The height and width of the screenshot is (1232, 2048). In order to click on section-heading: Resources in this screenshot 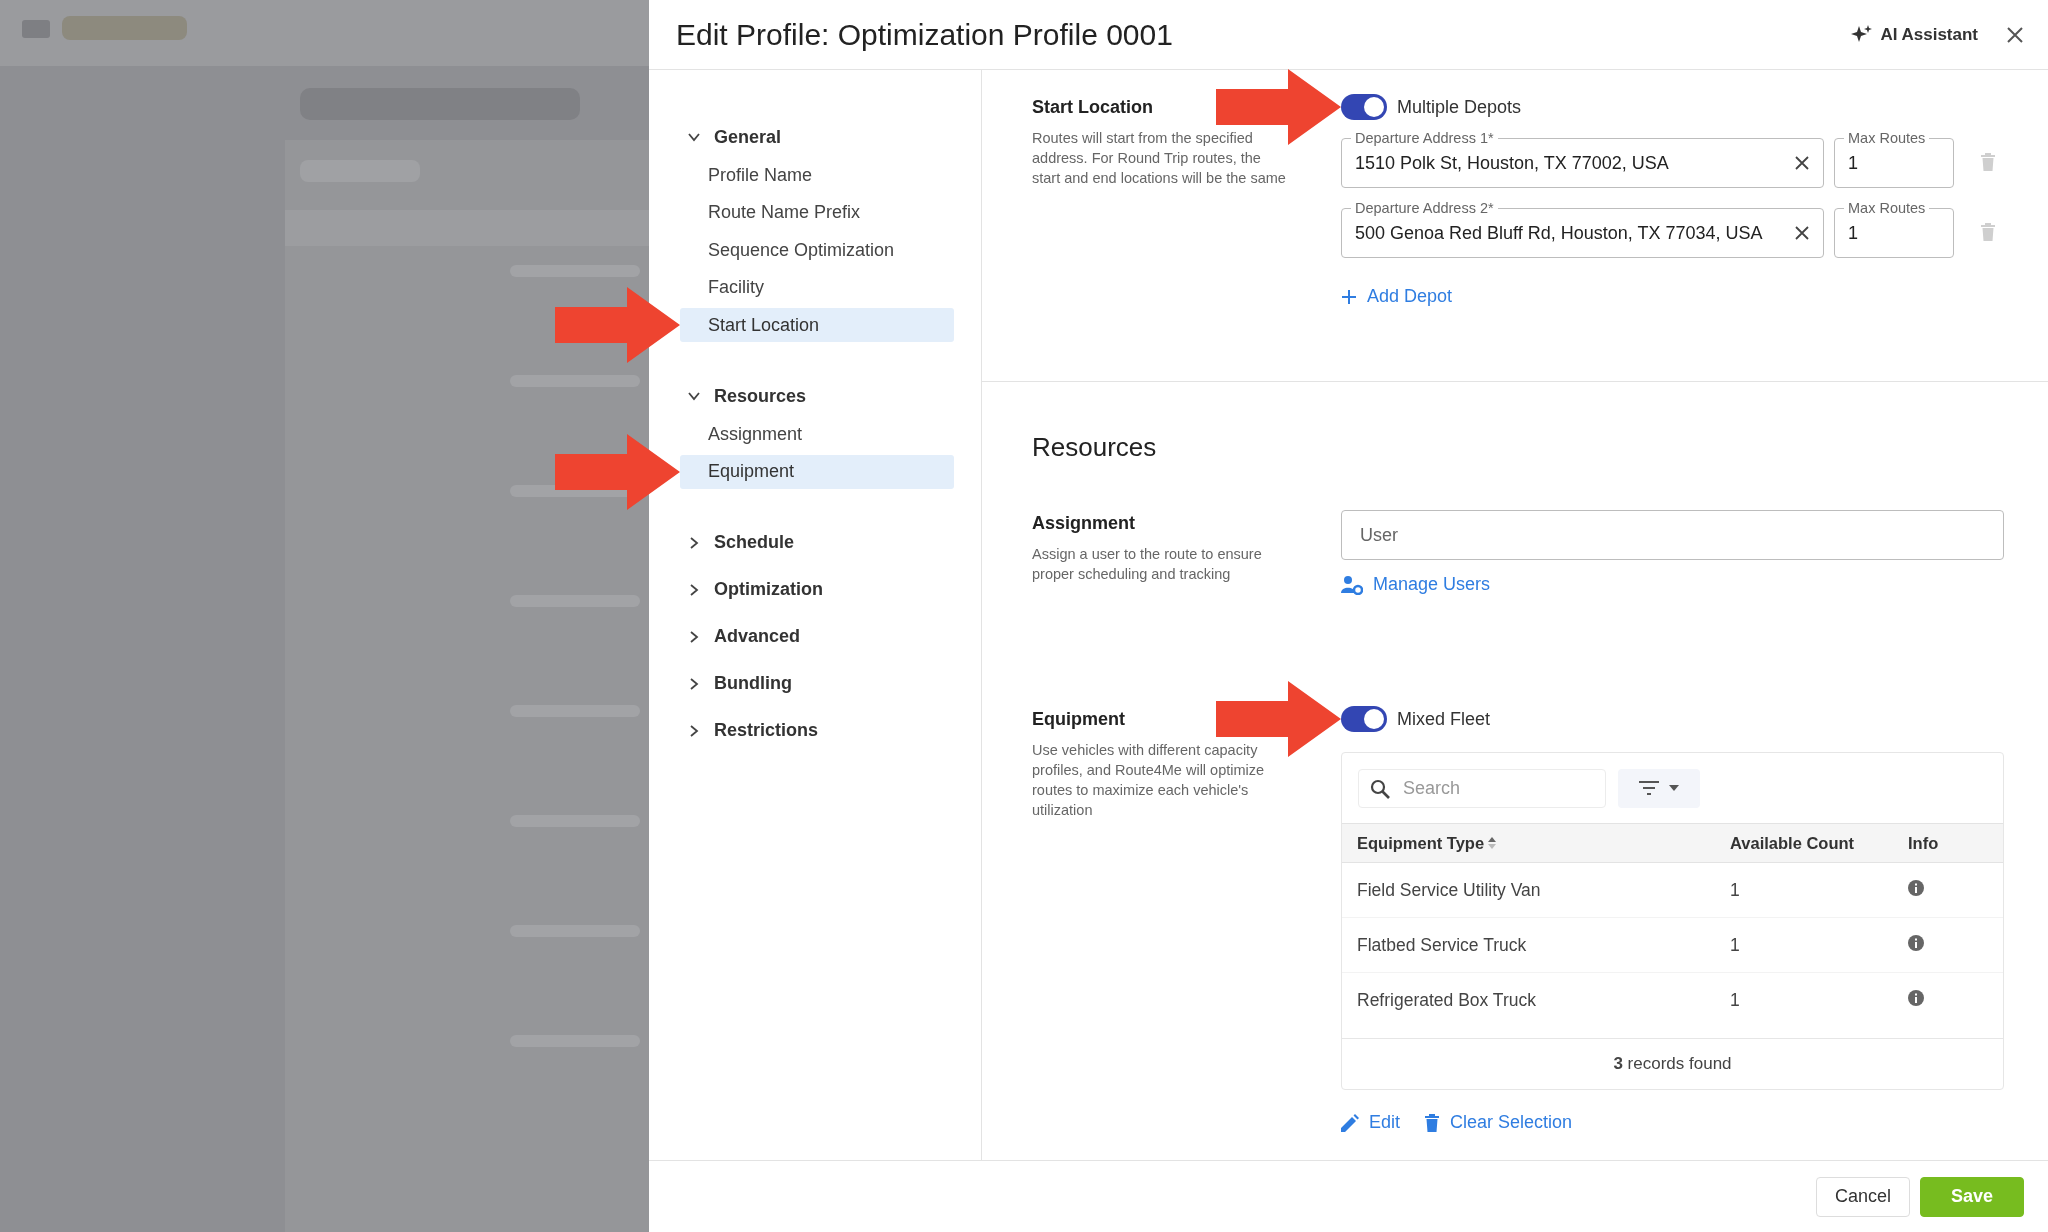, I will do `click(1094, 447)`.